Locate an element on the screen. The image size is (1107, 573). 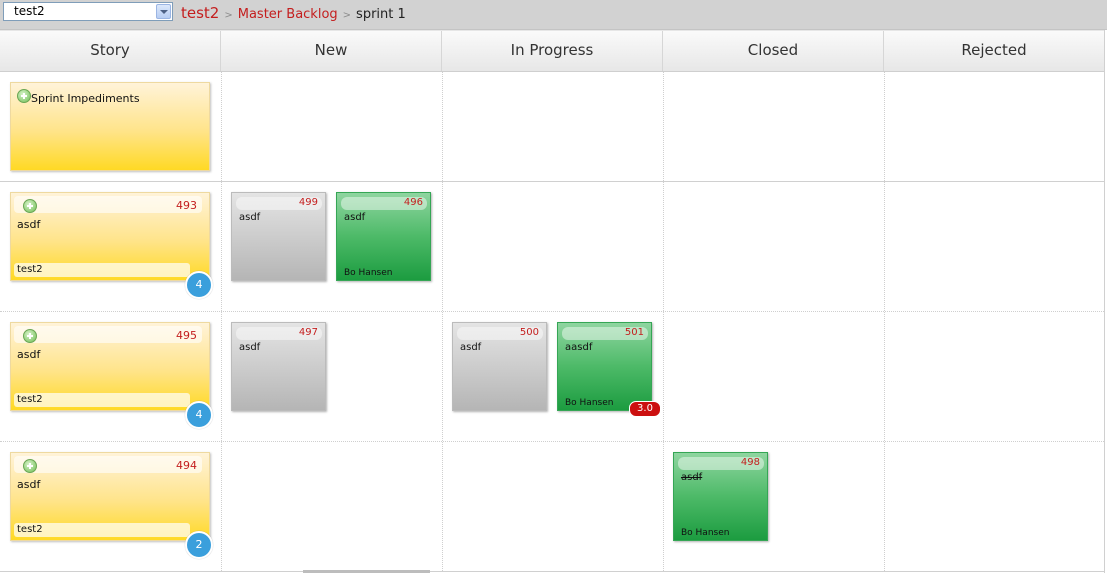
column-header-closed: Closed is located at coordinates (773, 51).